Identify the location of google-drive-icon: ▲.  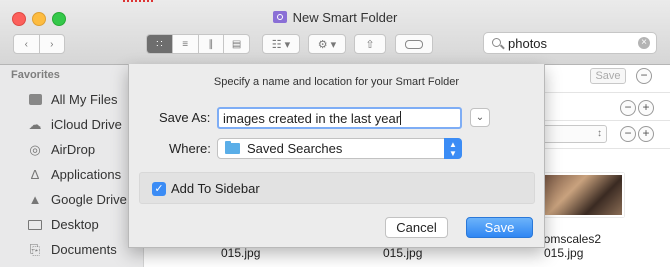
(35, 199).